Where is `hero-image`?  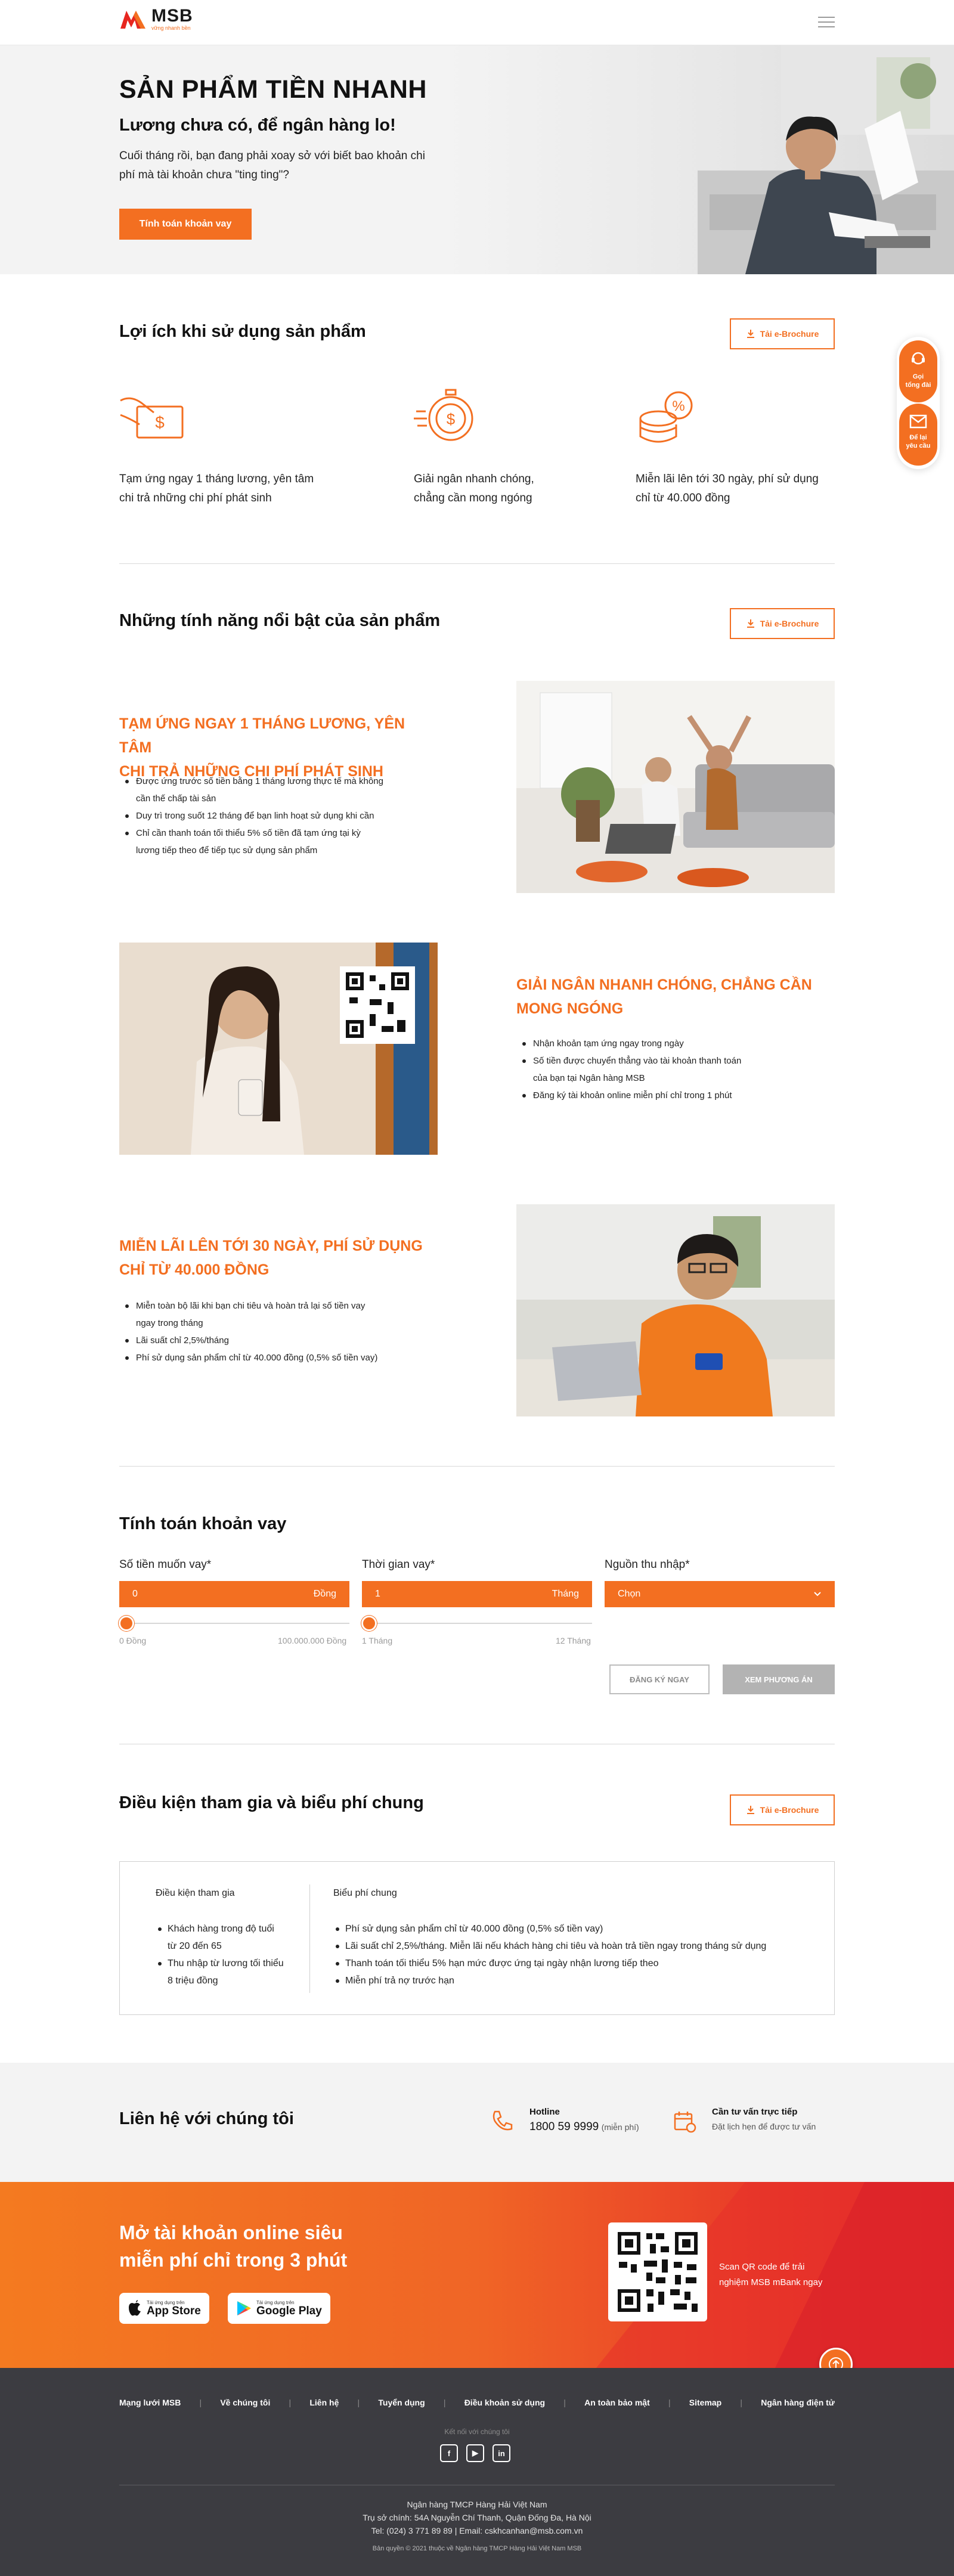
hero-image is located at coordinates (700, 159).